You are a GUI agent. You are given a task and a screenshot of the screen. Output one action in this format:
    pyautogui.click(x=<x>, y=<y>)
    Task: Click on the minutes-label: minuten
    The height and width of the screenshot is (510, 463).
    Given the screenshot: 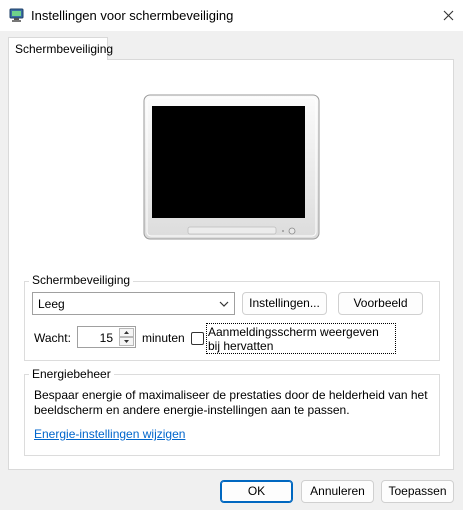 What is the action you would take?
    pyautogui.click(x=163, y=338)
    